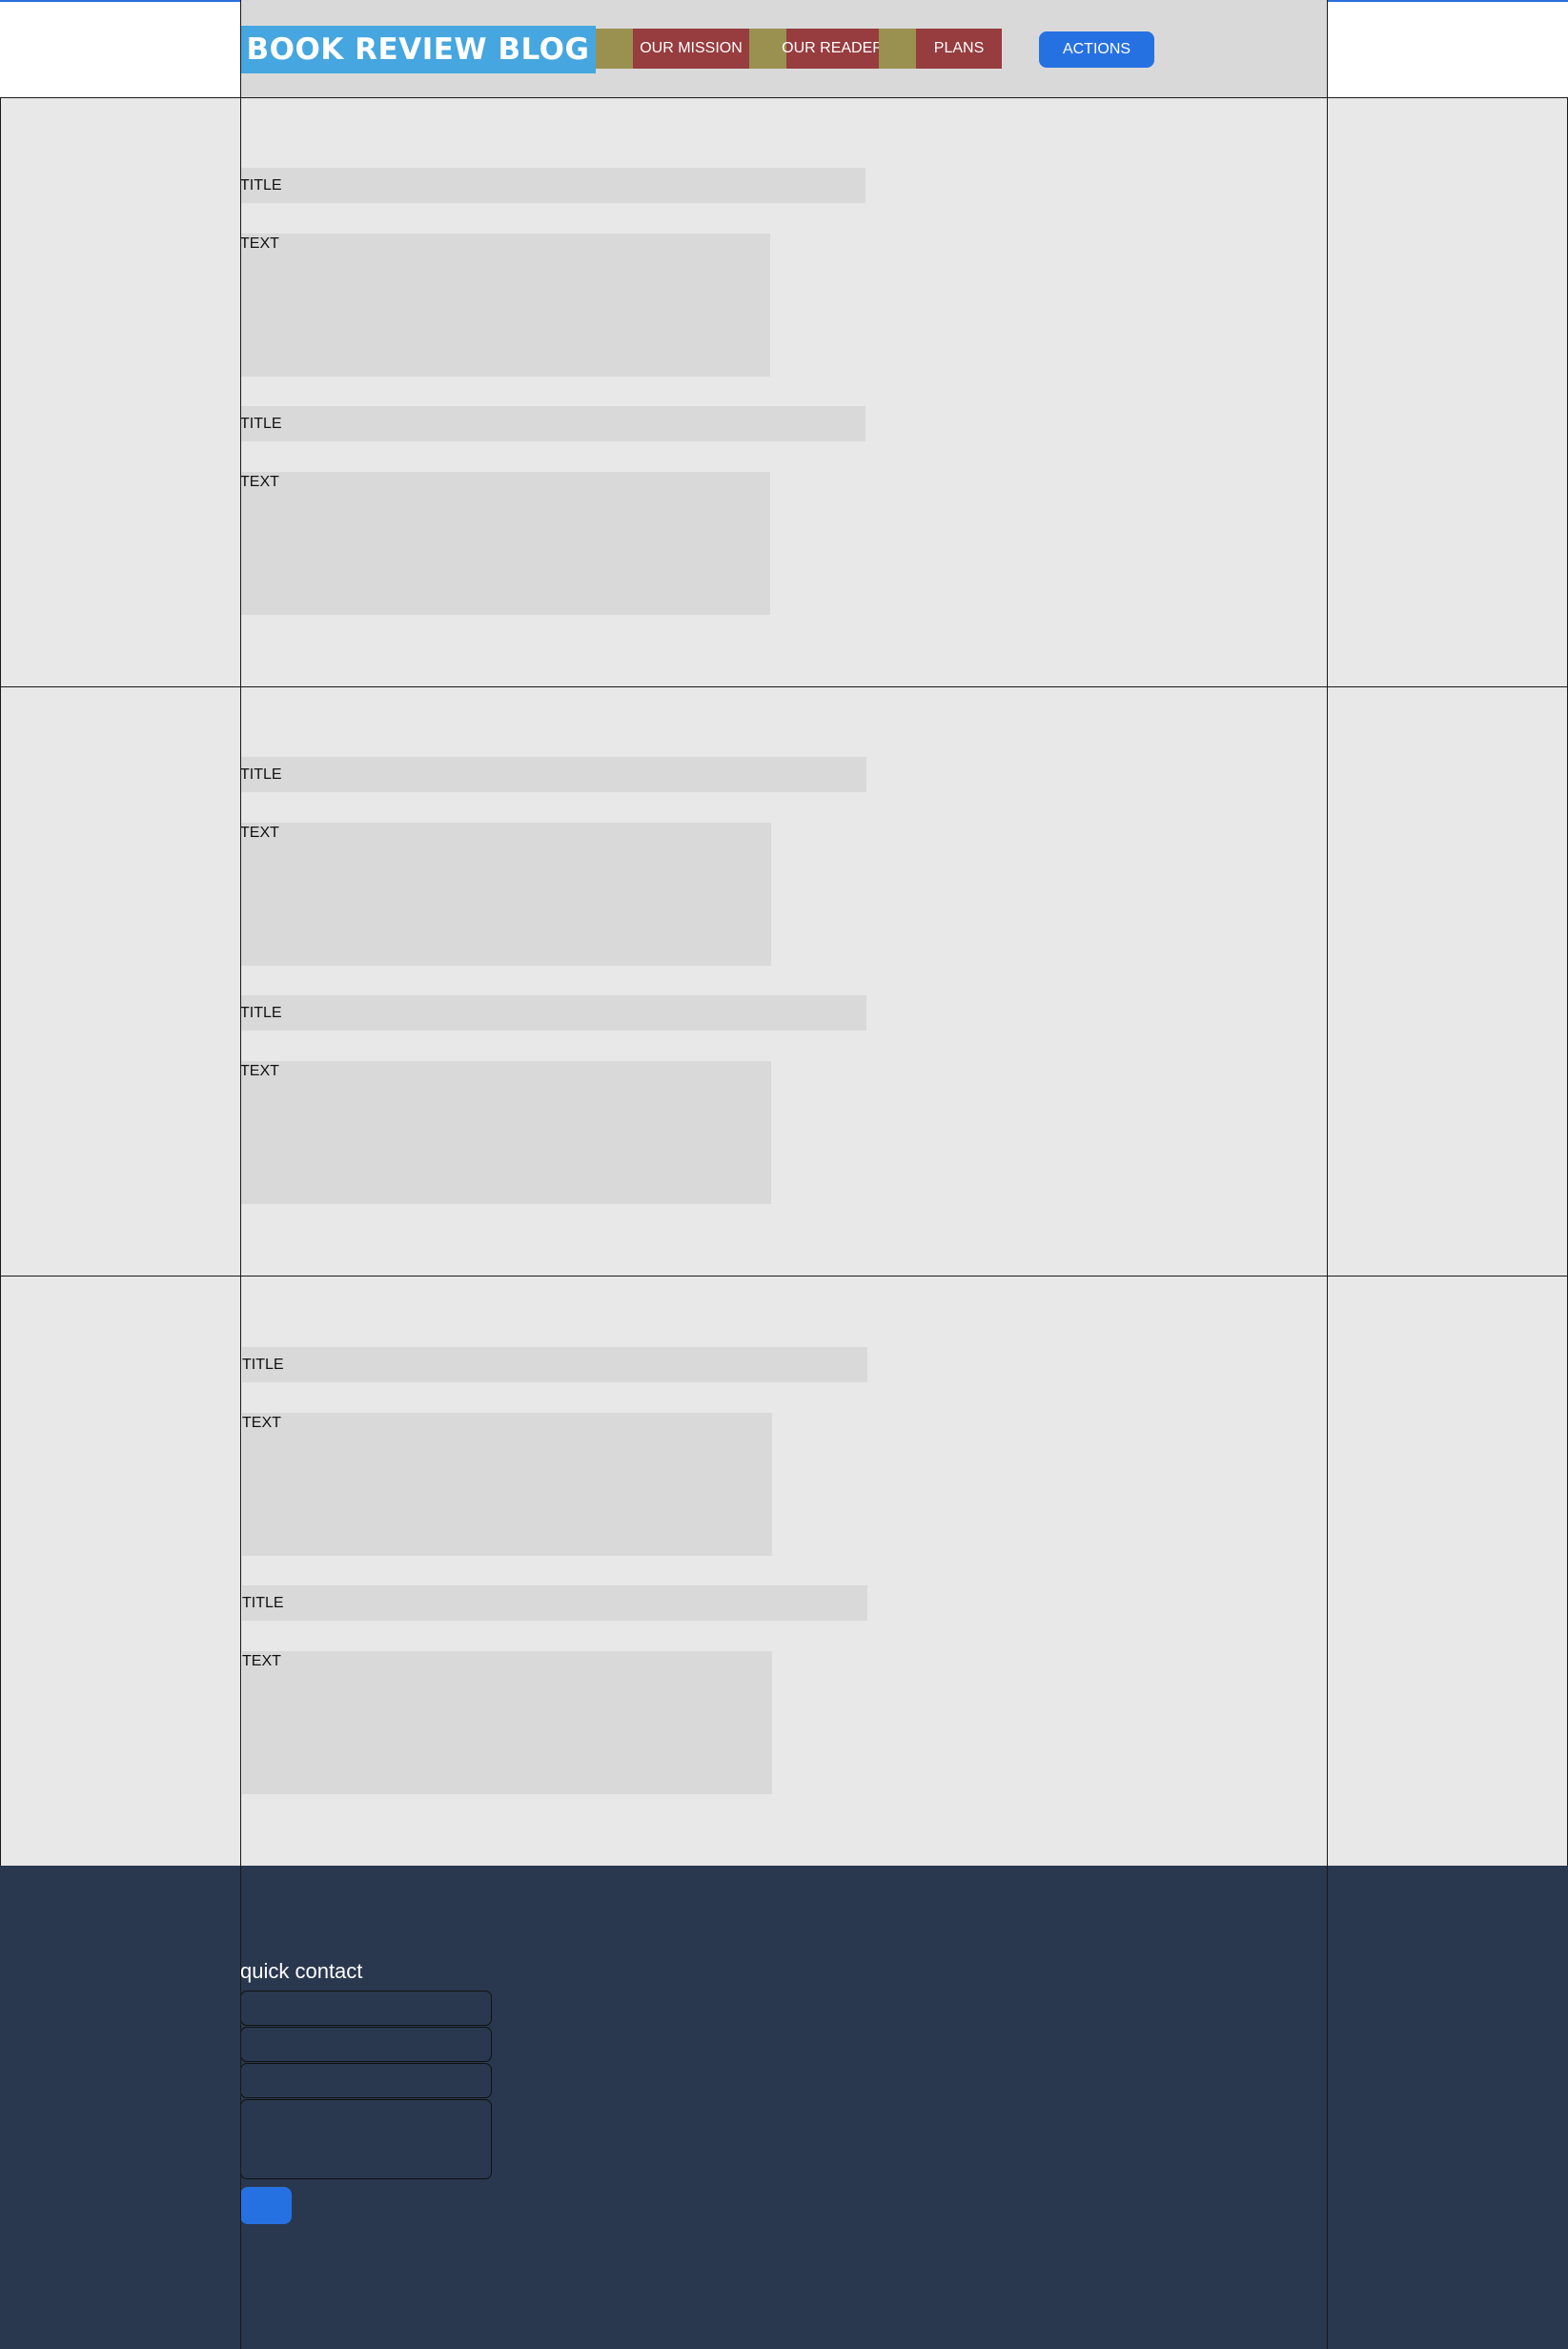 The image size is (1568, 2349). Describe the element at coordinates (366, 2044) in the screenshot. I see `contact-email-field` at that location.